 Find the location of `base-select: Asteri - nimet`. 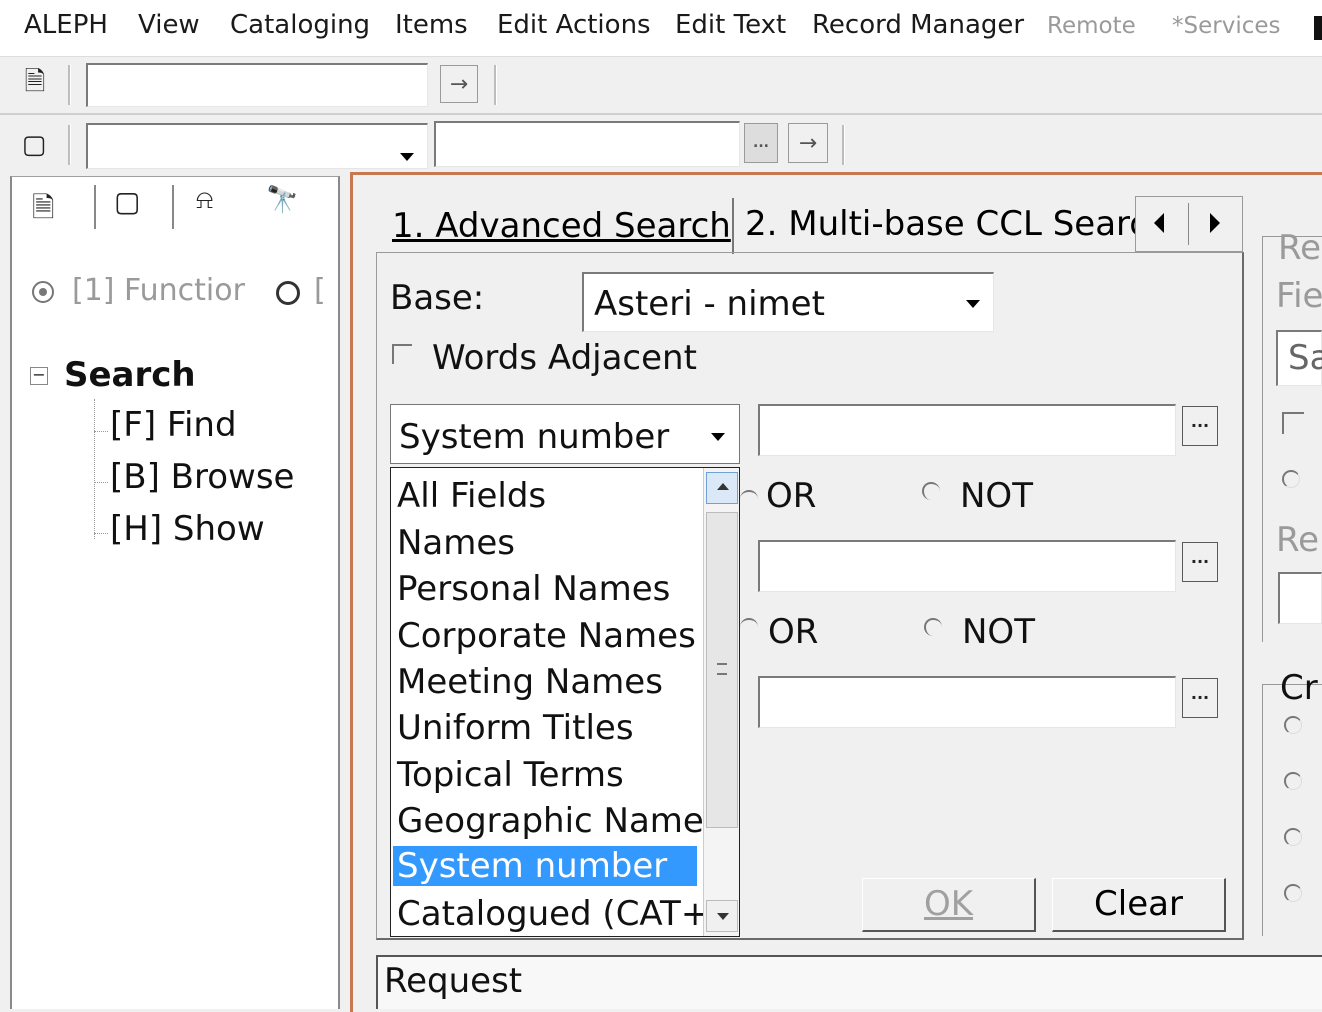

base-select: Asteri - nimet is located at coordinates (788, 302).